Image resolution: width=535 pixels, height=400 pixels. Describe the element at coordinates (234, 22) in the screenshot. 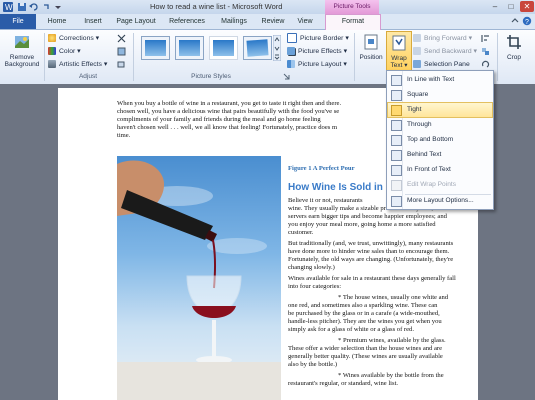

I see `tab-mailings: Mailings` at that location.